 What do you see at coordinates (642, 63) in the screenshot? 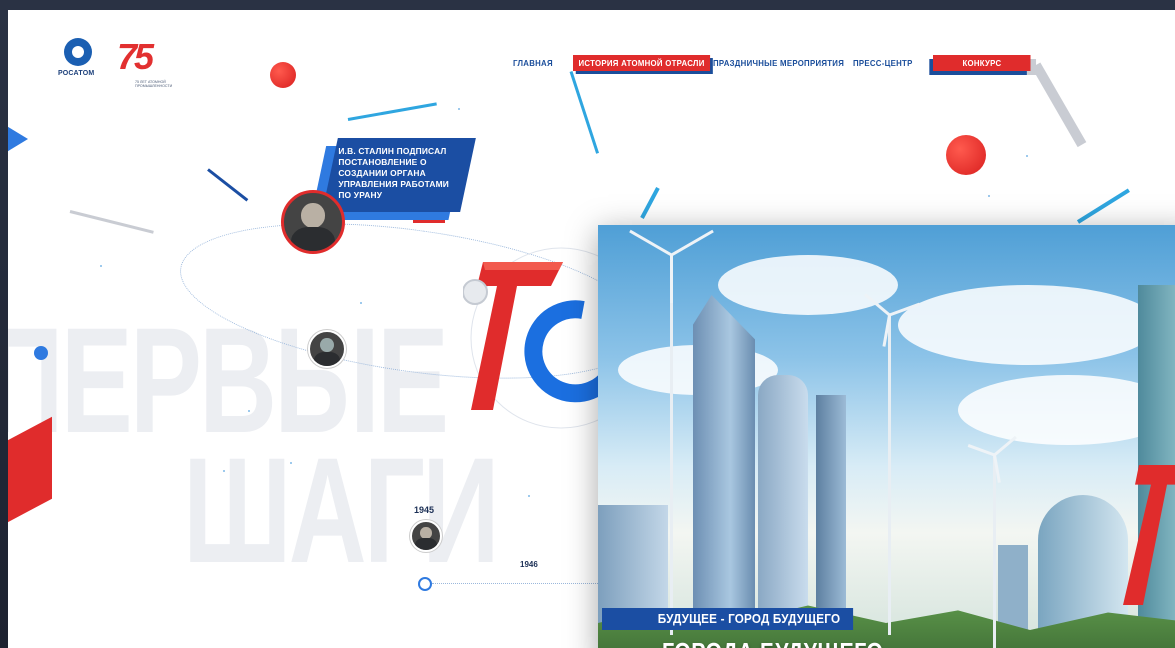
I see `nav-item-atomic-history: ИСТОРИЯ АТОМНОЙ ОТРАСЛИ` at bounding box center [642, 63].